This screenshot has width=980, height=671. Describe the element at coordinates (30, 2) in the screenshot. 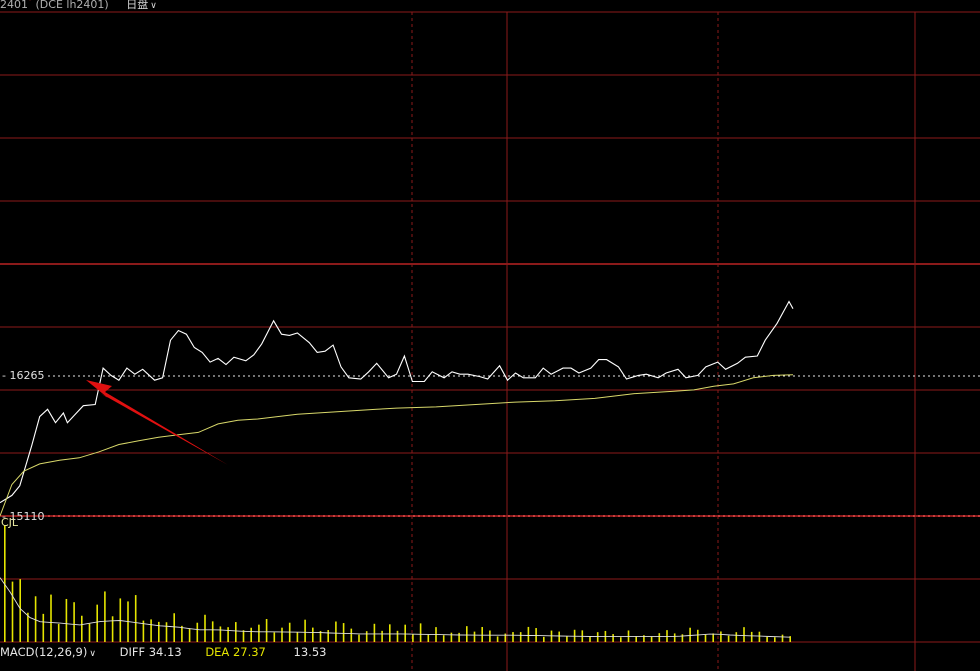

I see `star-marker: *` at that location.